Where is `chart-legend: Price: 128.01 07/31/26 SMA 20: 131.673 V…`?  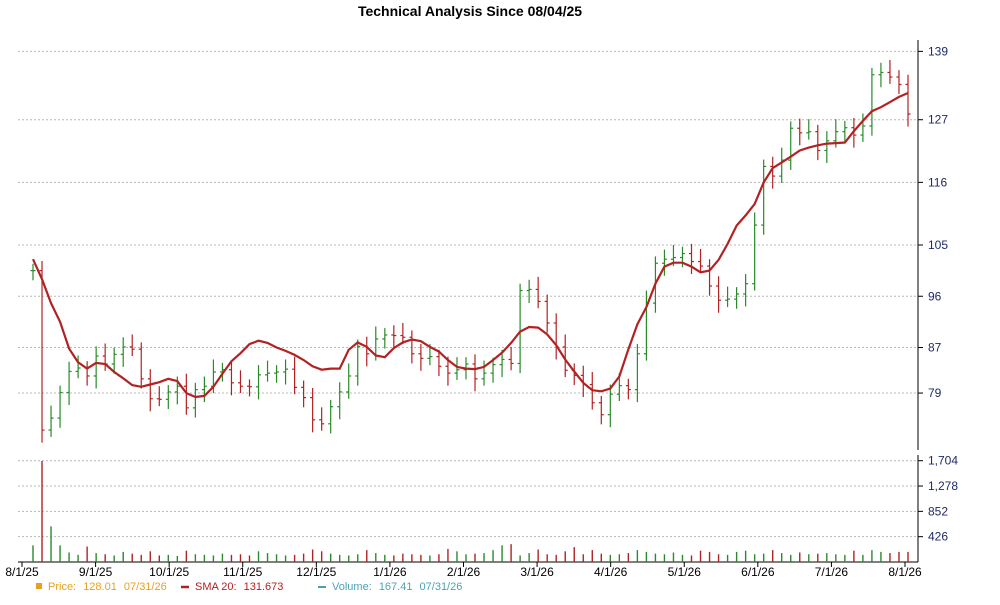
chart-legend: Price: 128.01 07/31/26 SMA 20: 131.673 V… is located at coordinates (249, 587).